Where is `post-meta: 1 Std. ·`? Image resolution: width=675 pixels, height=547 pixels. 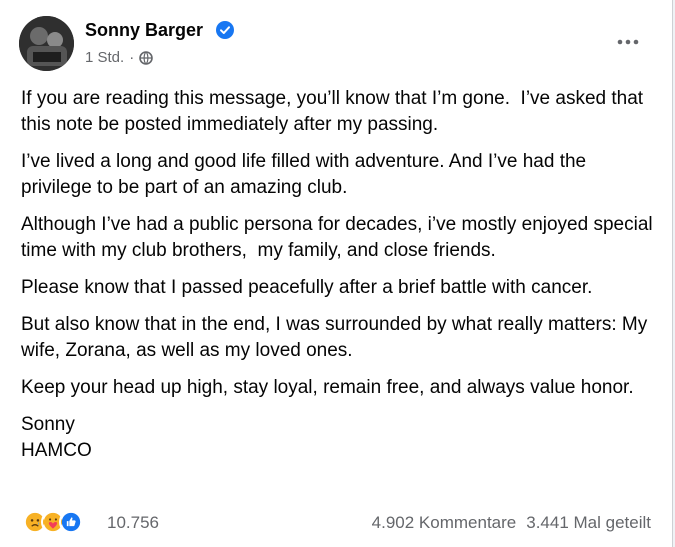
post-meta: 1 Std. · is located at coordinates (119, 57).